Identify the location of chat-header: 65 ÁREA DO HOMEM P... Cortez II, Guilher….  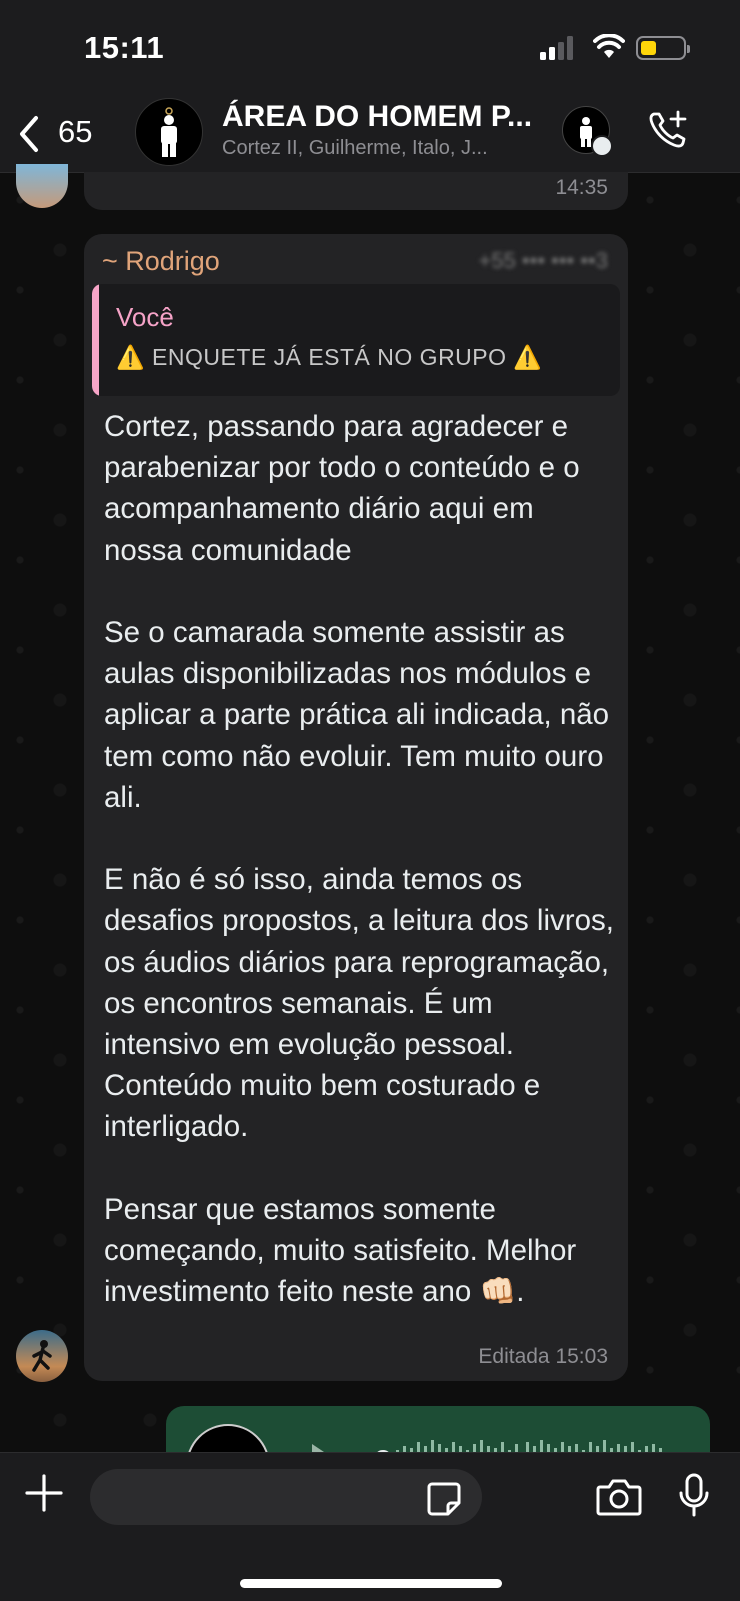
(370, 134).